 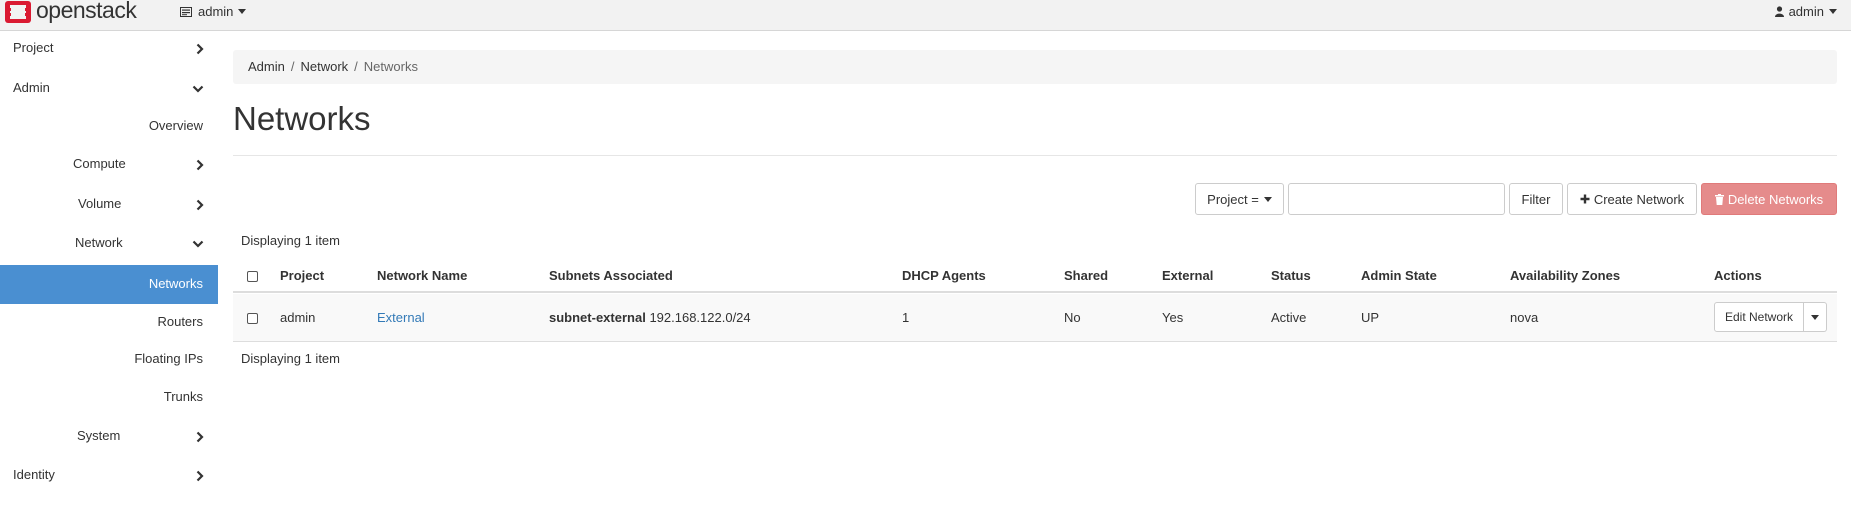 I want to click on sidebar-item-network: Network, so click(x=109, y=244).